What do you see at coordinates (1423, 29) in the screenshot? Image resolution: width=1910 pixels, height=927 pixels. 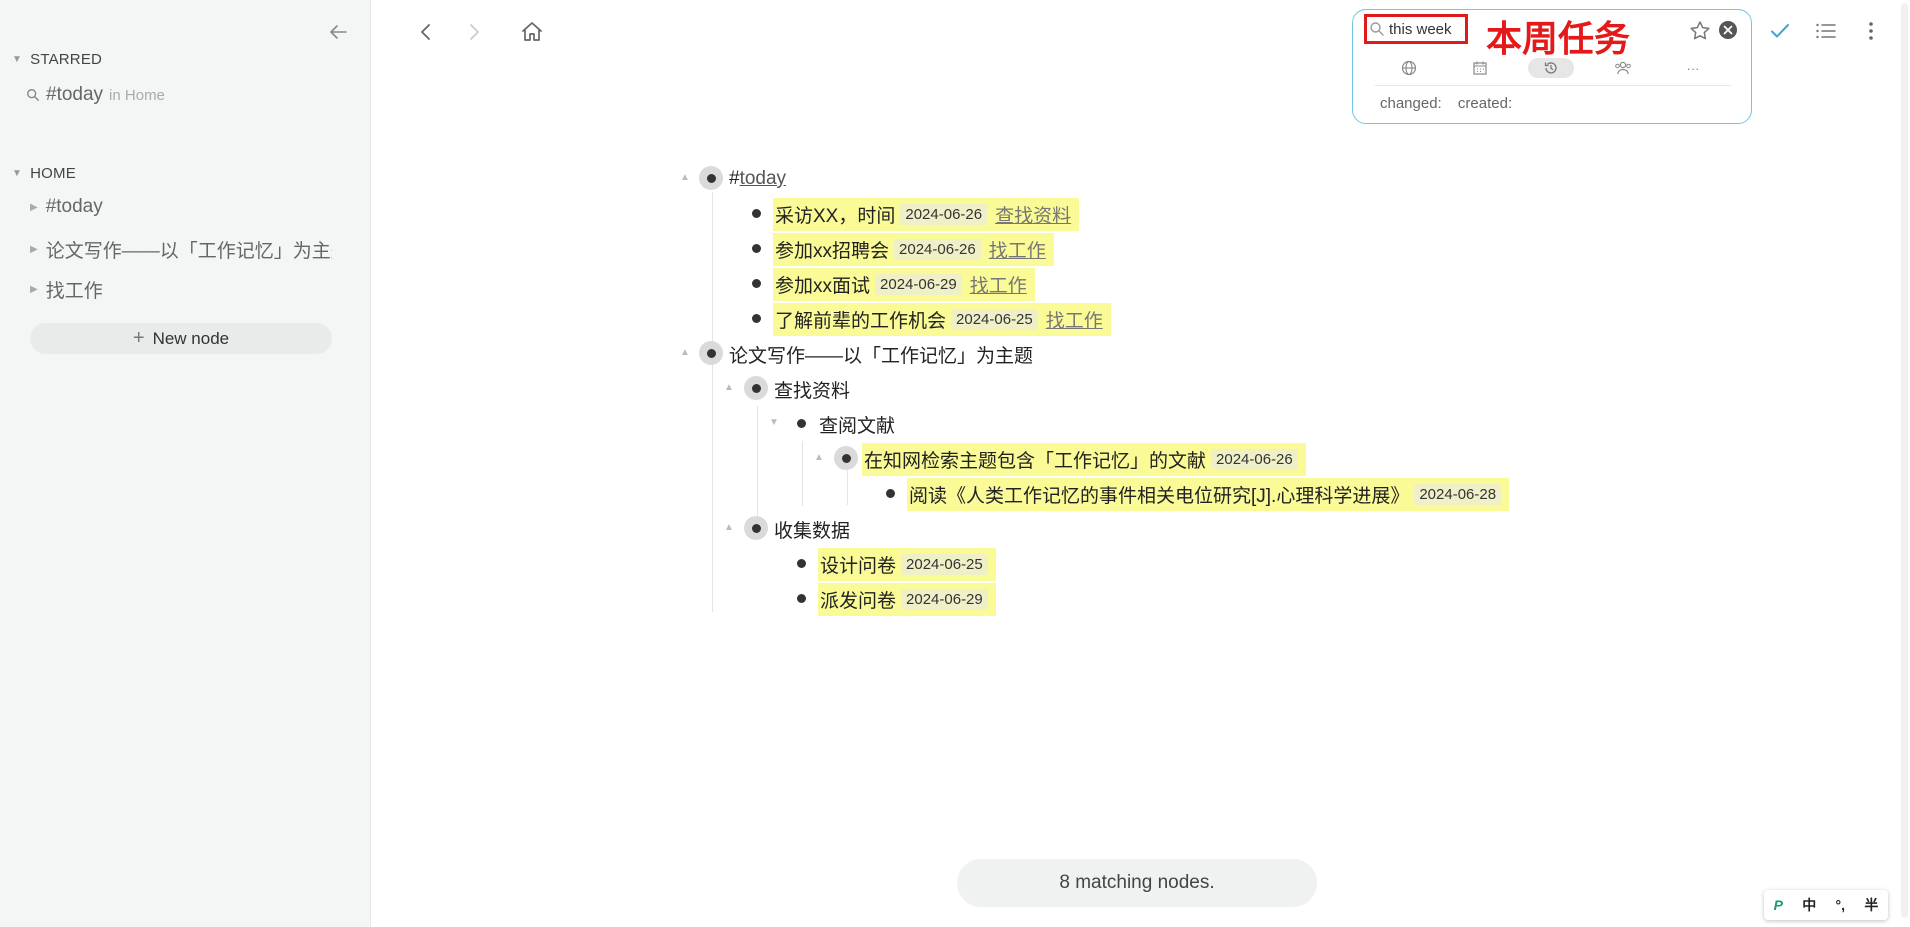 I see `search-input` at bounding box center [1423, 29].